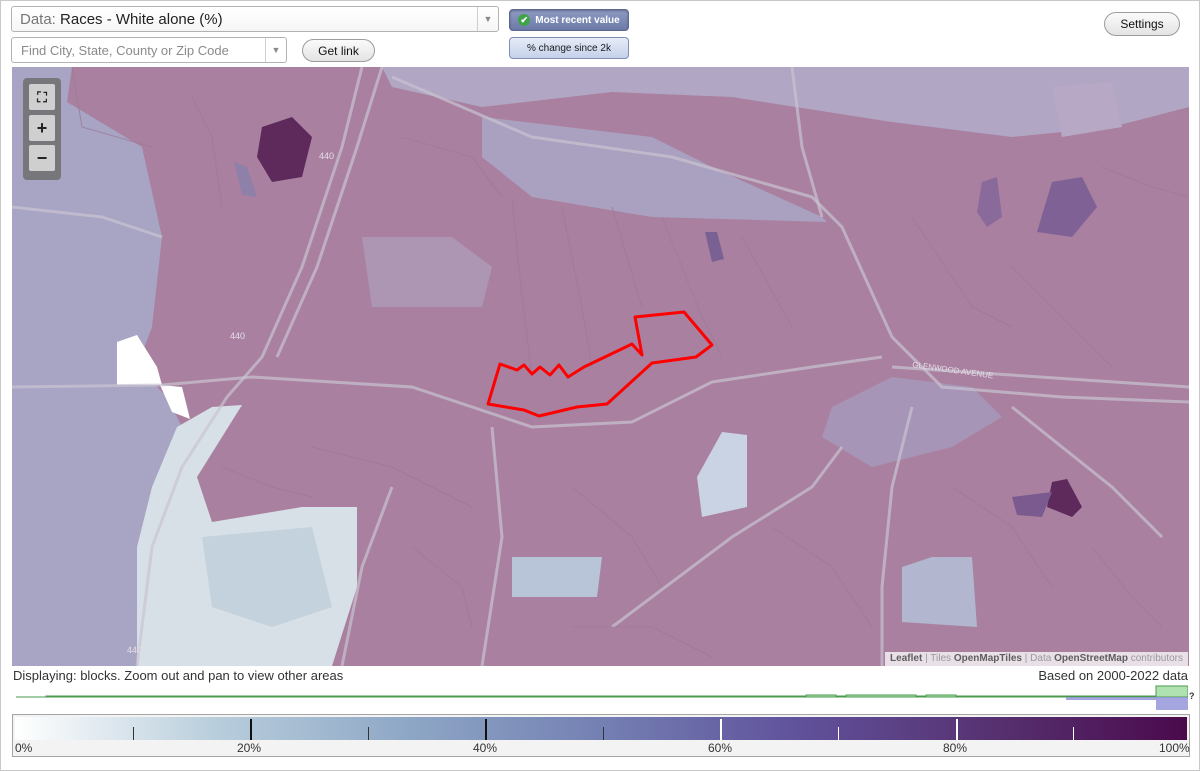 The image size is (1200, 771). Describe the element at coordinates (1113, 675) in the screenshot. I see `data-years-label: Based on 2000-2022 data` at that location.